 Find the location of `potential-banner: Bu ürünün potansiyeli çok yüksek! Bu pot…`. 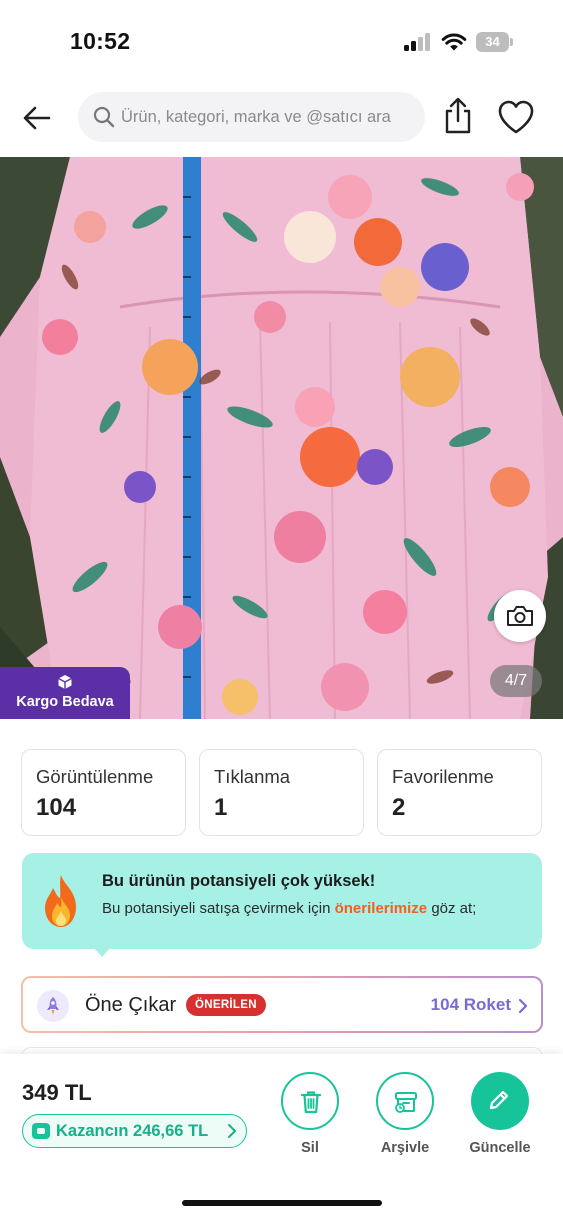

potential-banner: Bu ürünün potansiyeli çok yüksek! Bu pot… is located at coordinates (282, 901).